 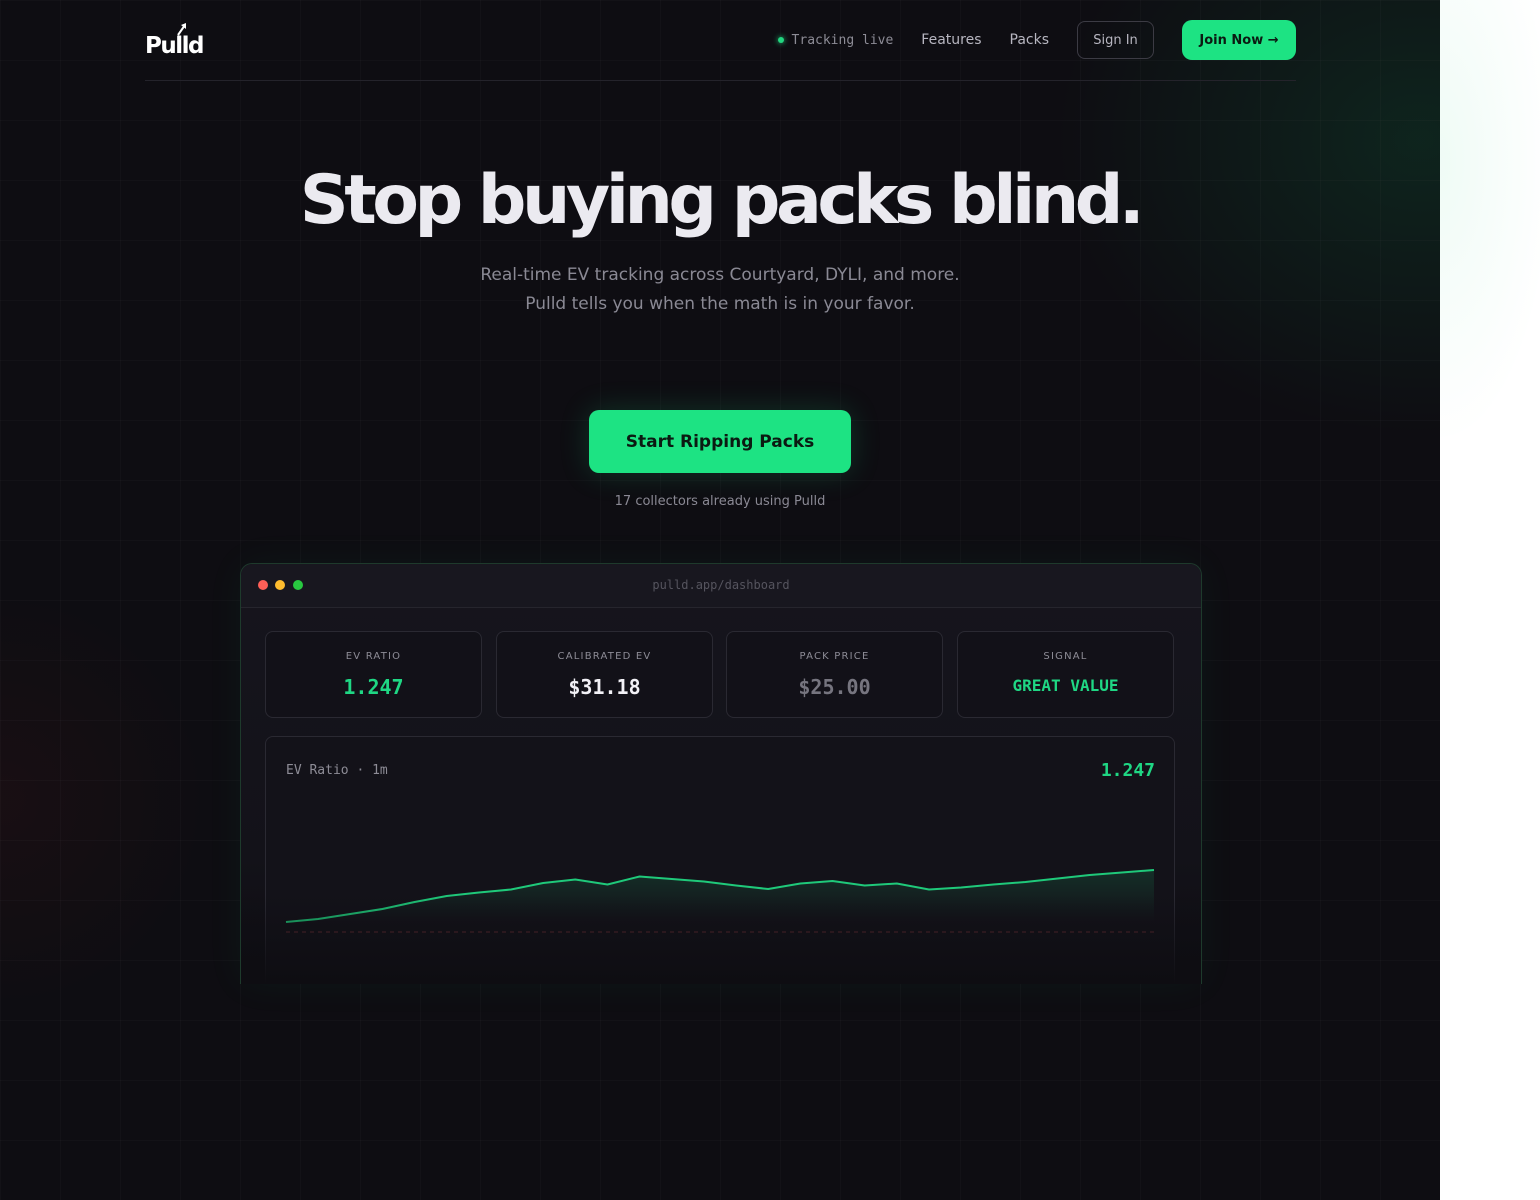 I want to click on logo: Pulld, so click(x=174, y=40).